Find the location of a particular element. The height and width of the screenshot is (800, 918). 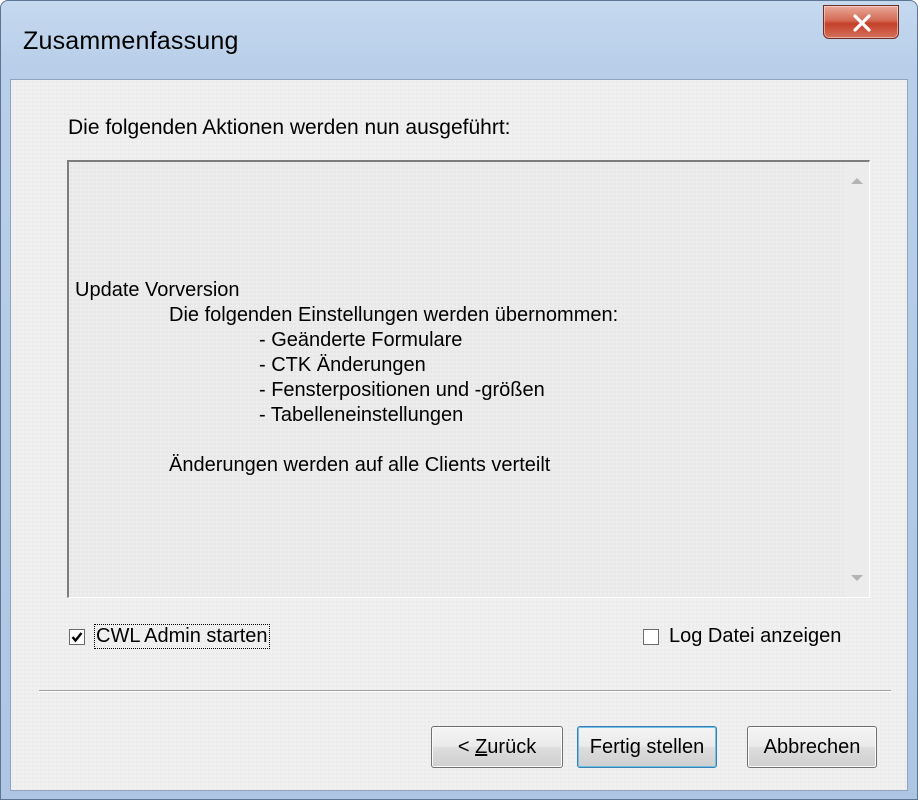

start-admin-checkbox-box is located at coordinates (77, 636).